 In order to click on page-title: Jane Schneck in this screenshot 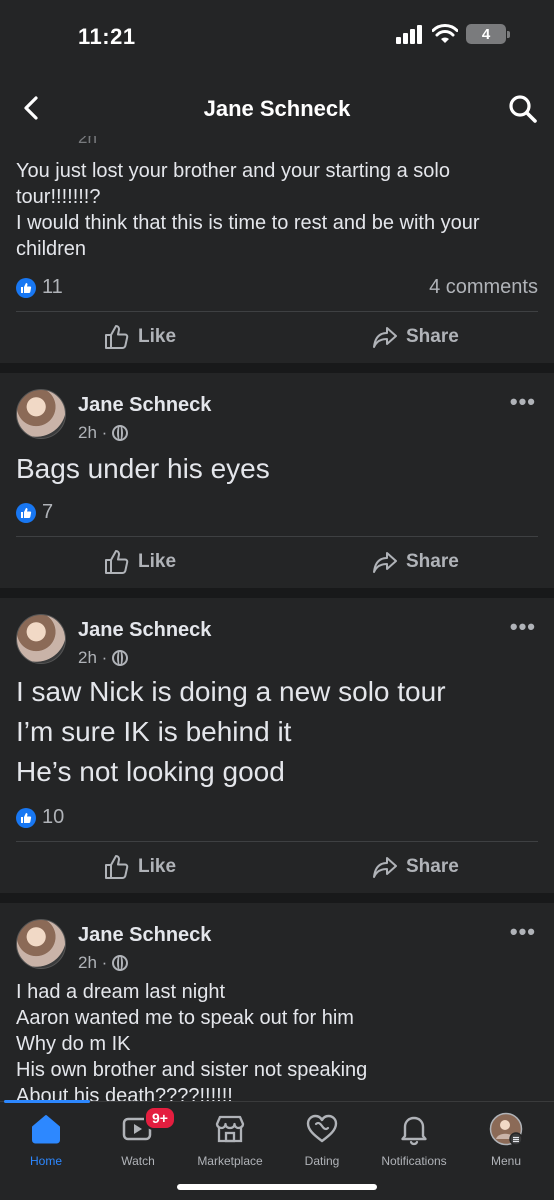, I will do `click(277, 108)`.